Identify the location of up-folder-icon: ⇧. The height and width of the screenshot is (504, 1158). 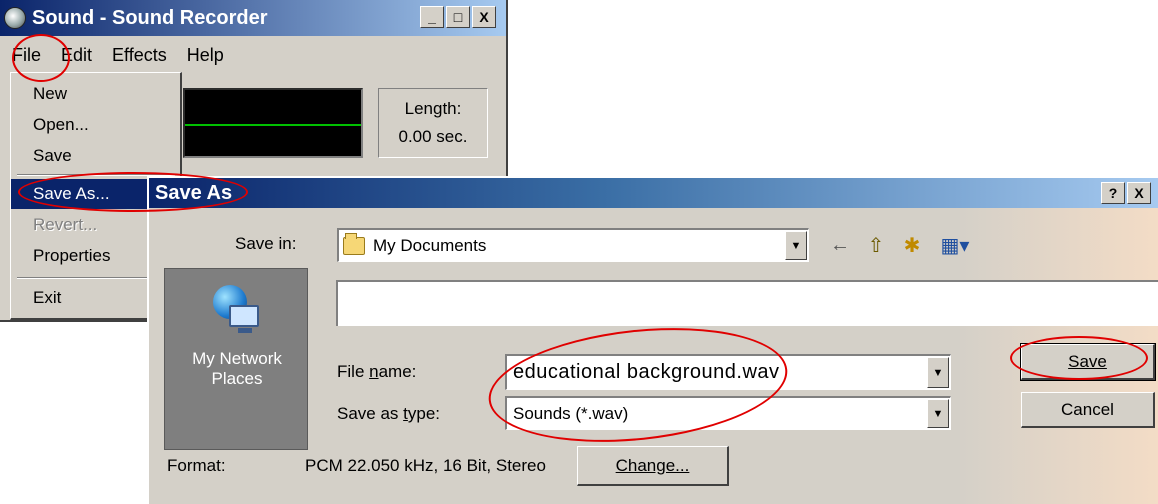
(876, 245).